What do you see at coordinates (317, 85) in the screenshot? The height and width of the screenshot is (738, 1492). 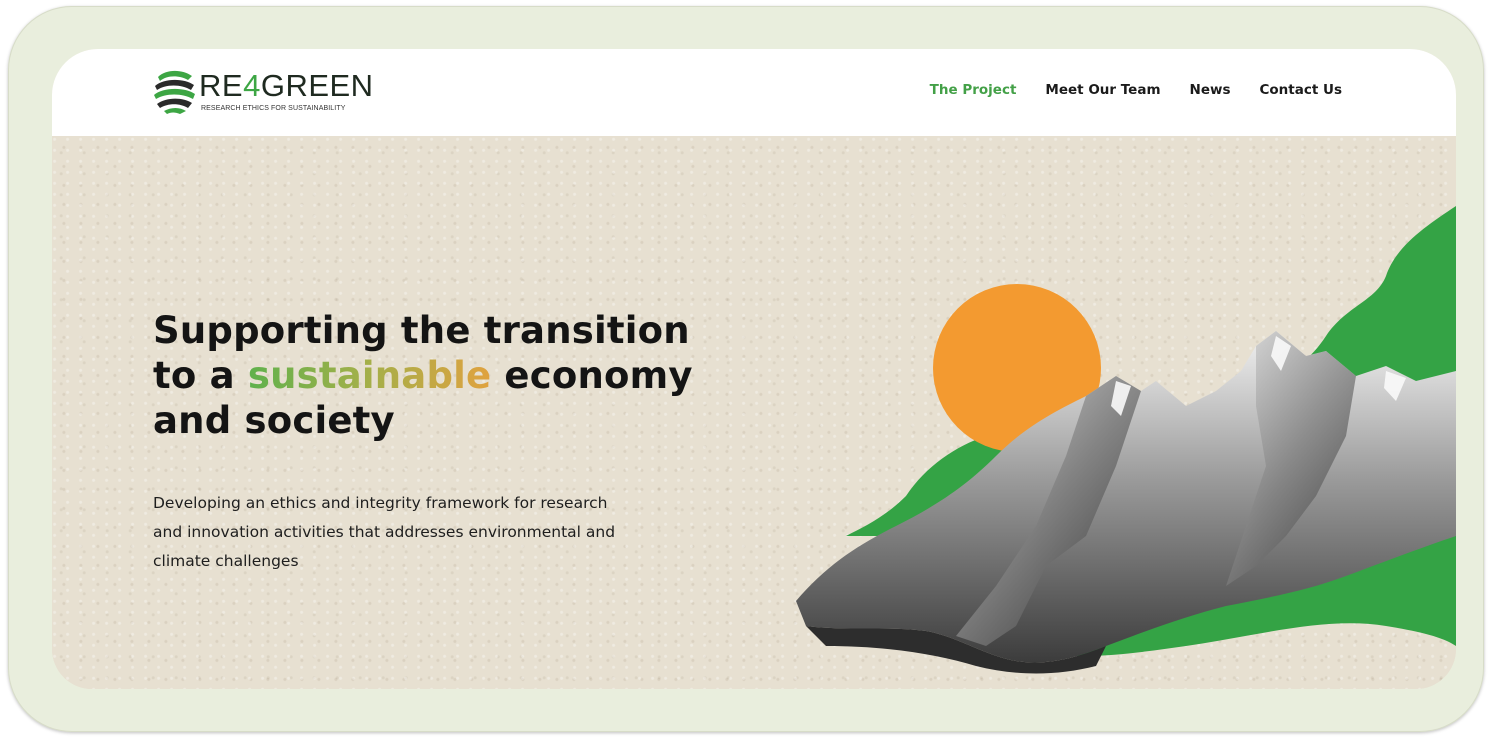 I see `logo-word-suffix: GREEN` at bounding box center [317, 85].